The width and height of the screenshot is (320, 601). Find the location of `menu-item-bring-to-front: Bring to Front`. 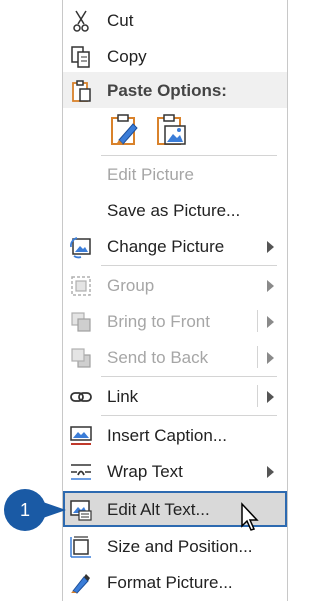

menu-item-bring-to-front: Bring to Front is located at coordinates (175, 321).